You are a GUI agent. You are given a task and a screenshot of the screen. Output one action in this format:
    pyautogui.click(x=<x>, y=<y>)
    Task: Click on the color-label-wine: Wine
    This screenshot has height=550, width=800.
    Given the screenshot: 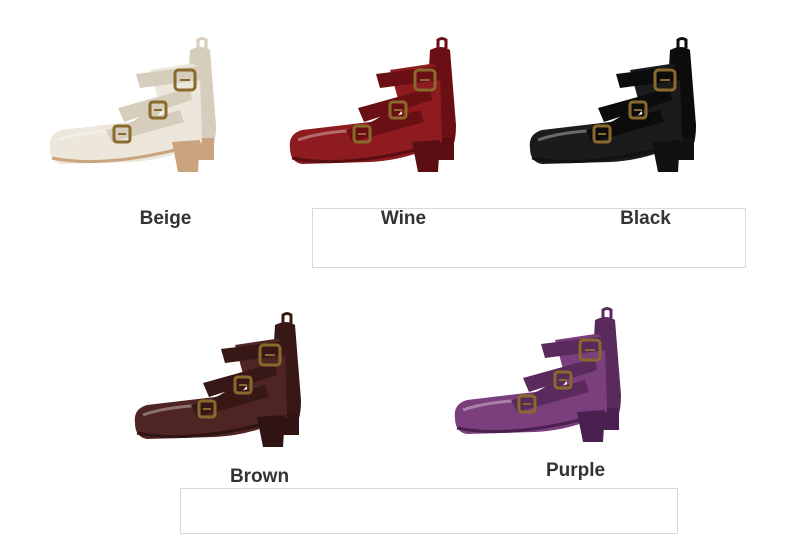 What is the action you would take?
    pyautogui.click(x=403, y=218)
    